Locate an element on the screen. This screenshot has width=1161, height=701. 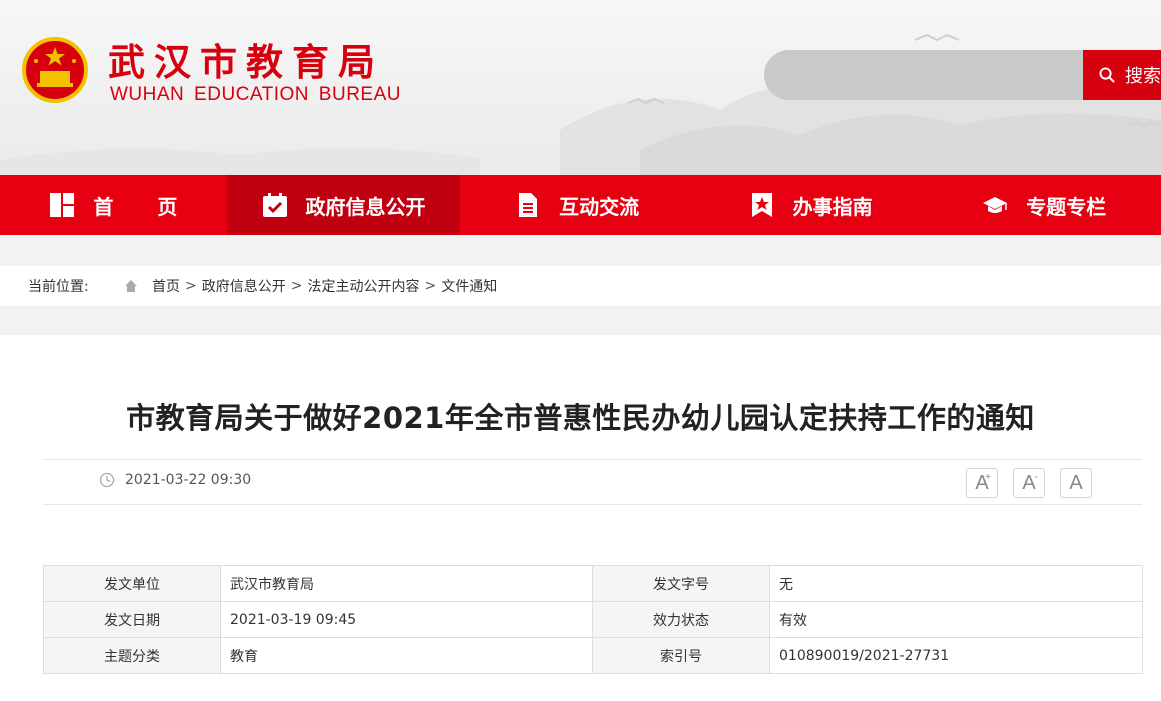
table-key: 效力状态 is located at coordinates (681, 619).